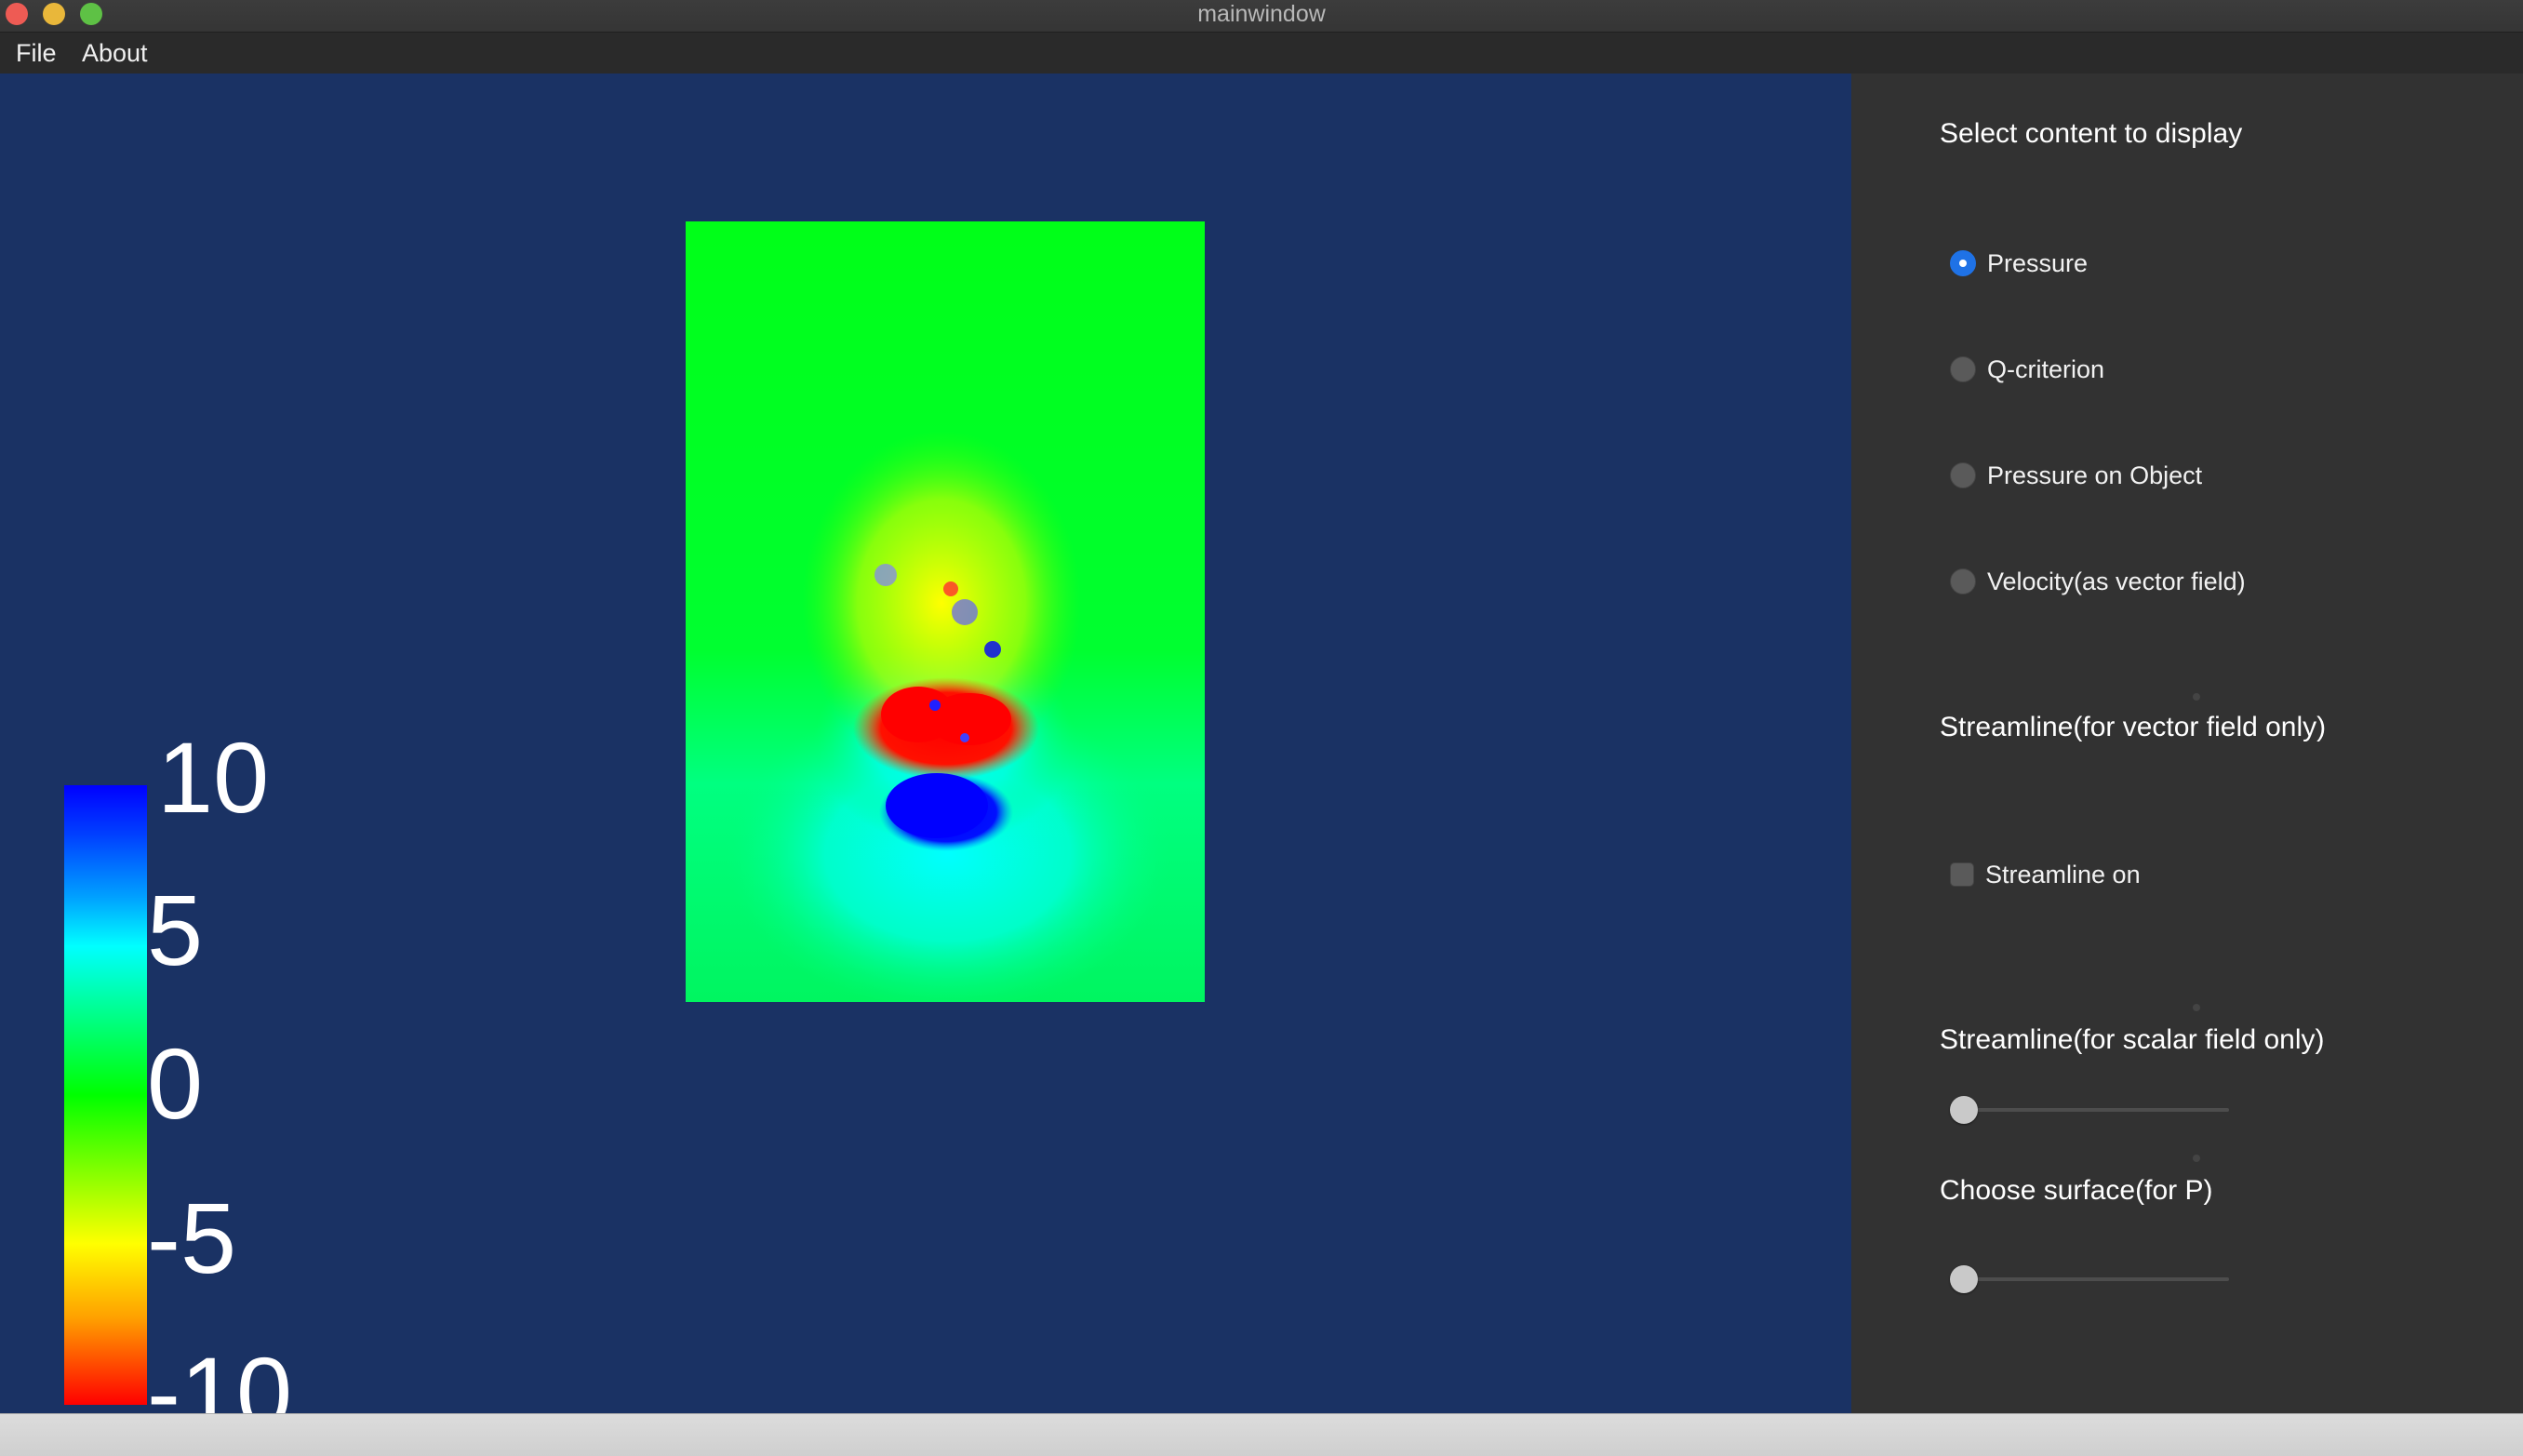 Image resolution: width=2523 pixels, height=1456 pixels. I want to click on checkbox-icon, so click(1962, 874).